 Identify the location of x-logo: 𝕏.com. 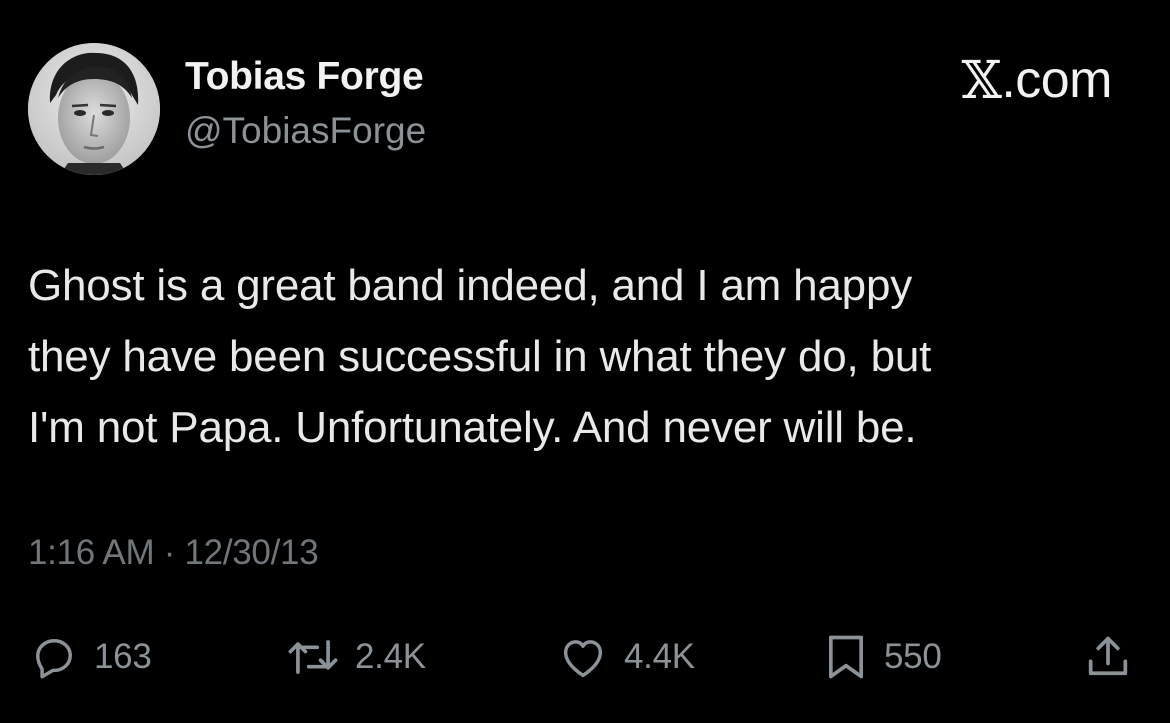
(1036, 80).